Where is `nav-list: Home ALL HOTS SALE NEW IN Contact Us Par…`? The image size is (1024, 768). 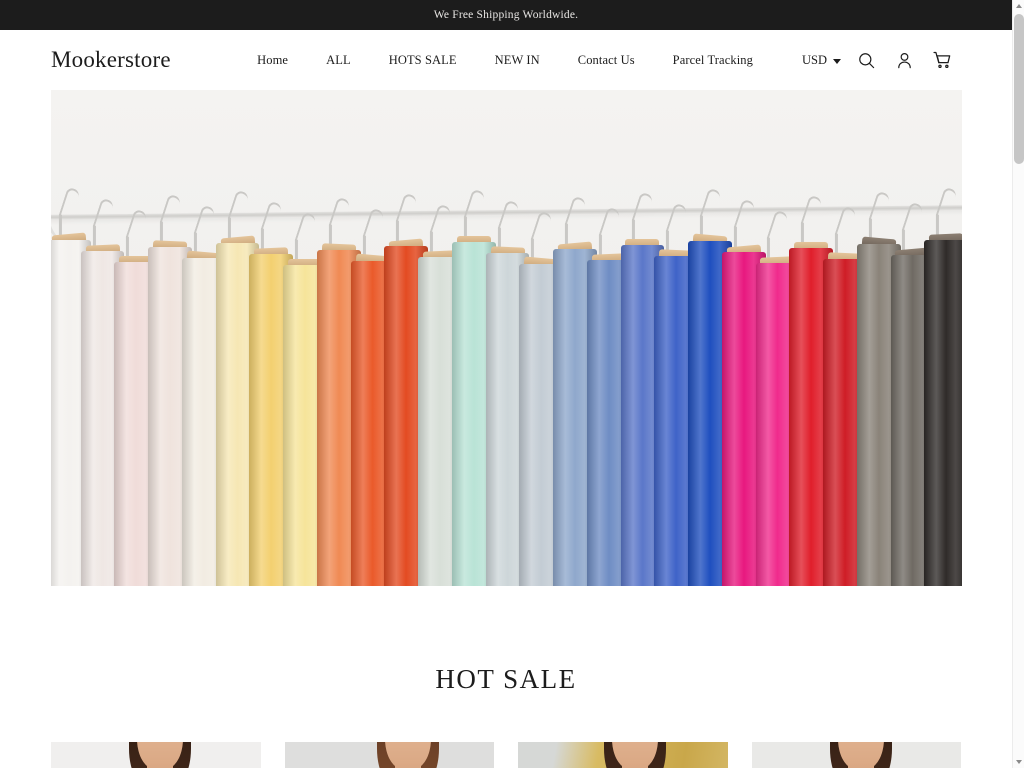
nav-list: Home ALL HOTS SALE NEW IN Contact Us Par… is located at coordinates (505, 60).